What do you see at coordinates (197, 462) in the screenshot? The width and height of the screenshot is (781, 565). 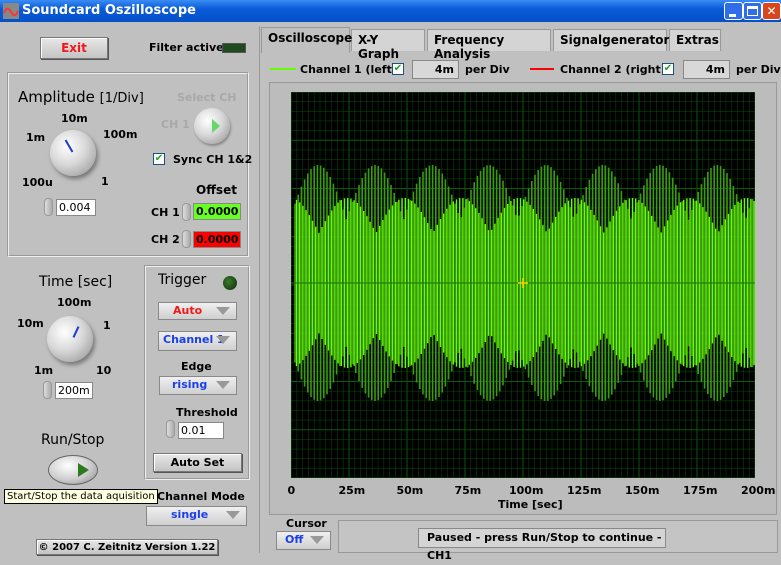 I see `autoset-button: Auto Set` at bounding box center [197, 462].